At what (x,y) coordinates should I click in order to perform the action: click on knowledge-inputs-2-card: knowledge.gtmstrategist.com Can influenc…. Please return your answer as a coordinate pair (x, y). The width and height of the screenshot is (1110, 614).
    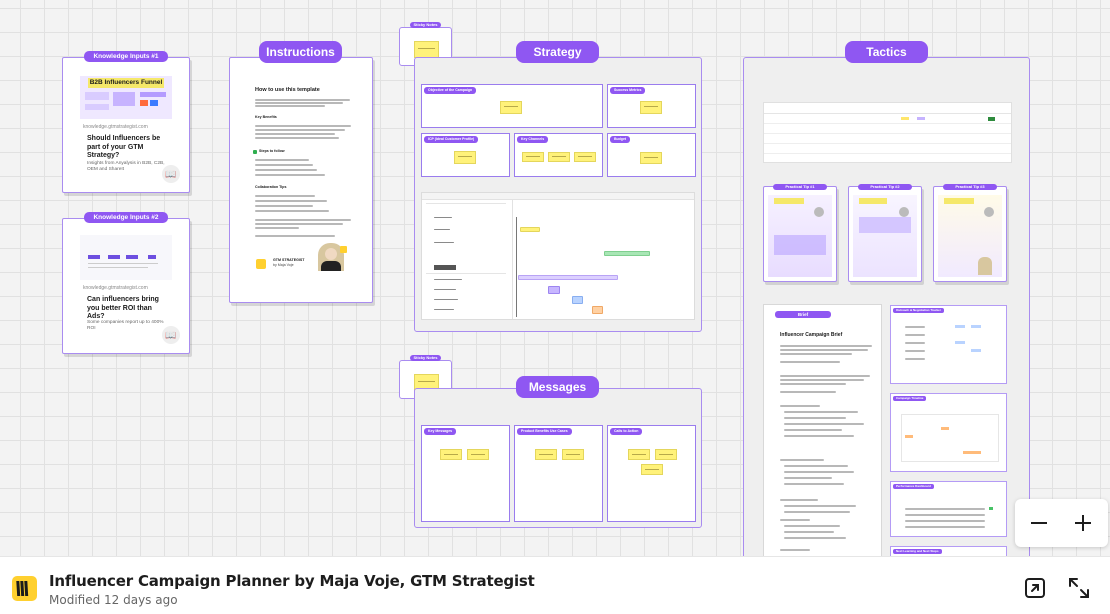
    Looking at the image, I should click on (126, 286).